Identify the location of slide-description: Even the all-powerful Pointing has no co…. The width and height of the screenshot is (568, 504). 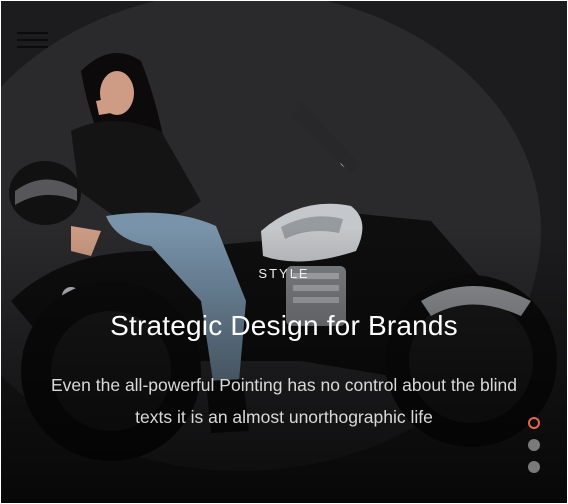
(284, 401).